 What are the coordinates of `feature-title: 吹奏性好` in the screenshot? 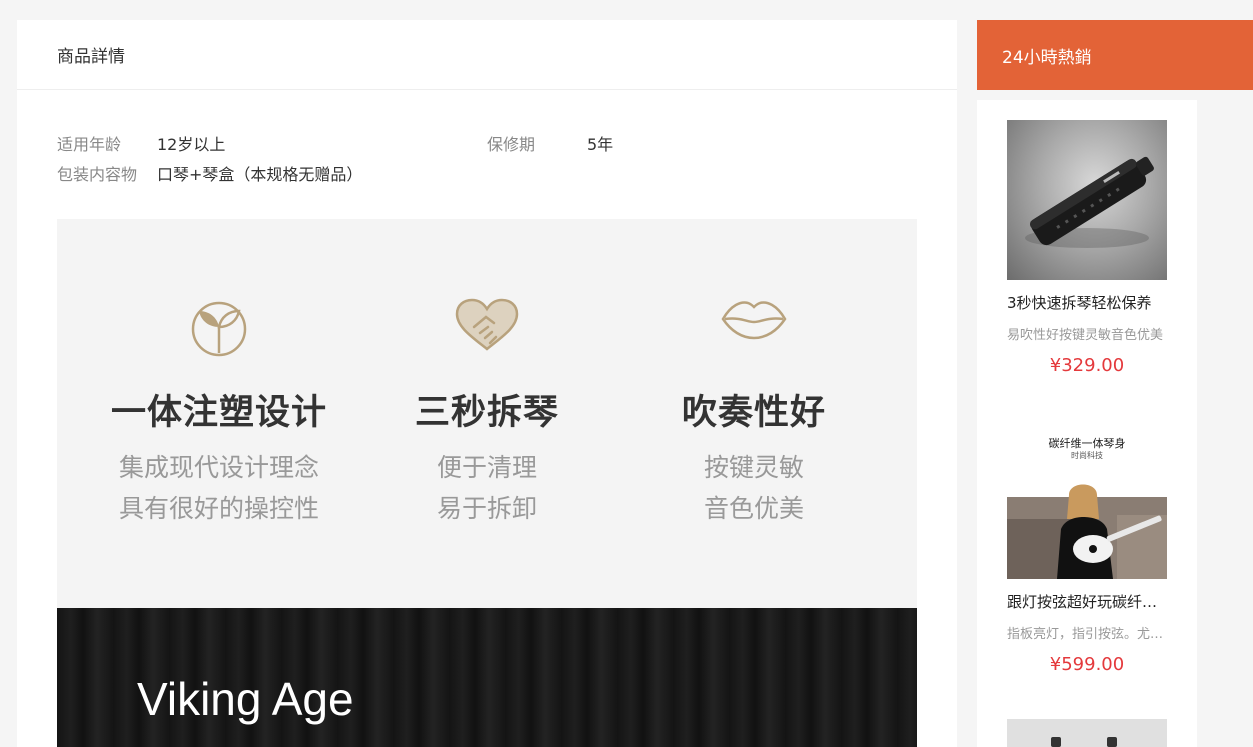 It's located at (753, 413).